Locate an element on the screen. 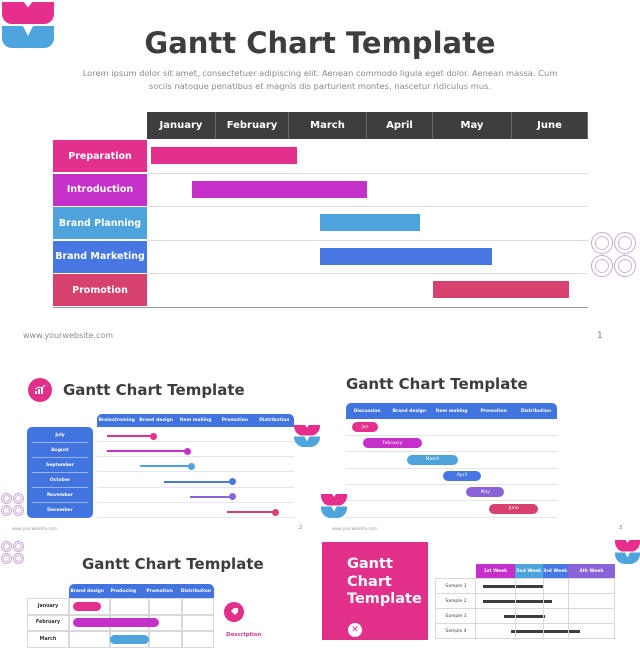  gantt-pill: April is located at coordinates (462, 475).